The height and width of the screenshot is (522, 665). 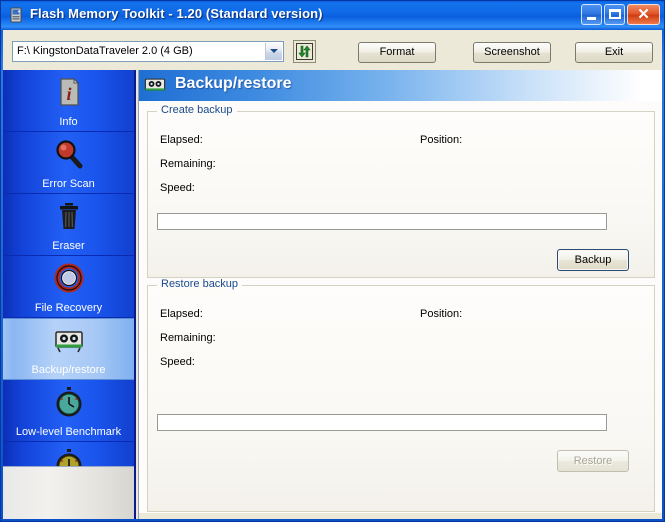 I want to click on minimize-icon, so click(x=591, y=18).